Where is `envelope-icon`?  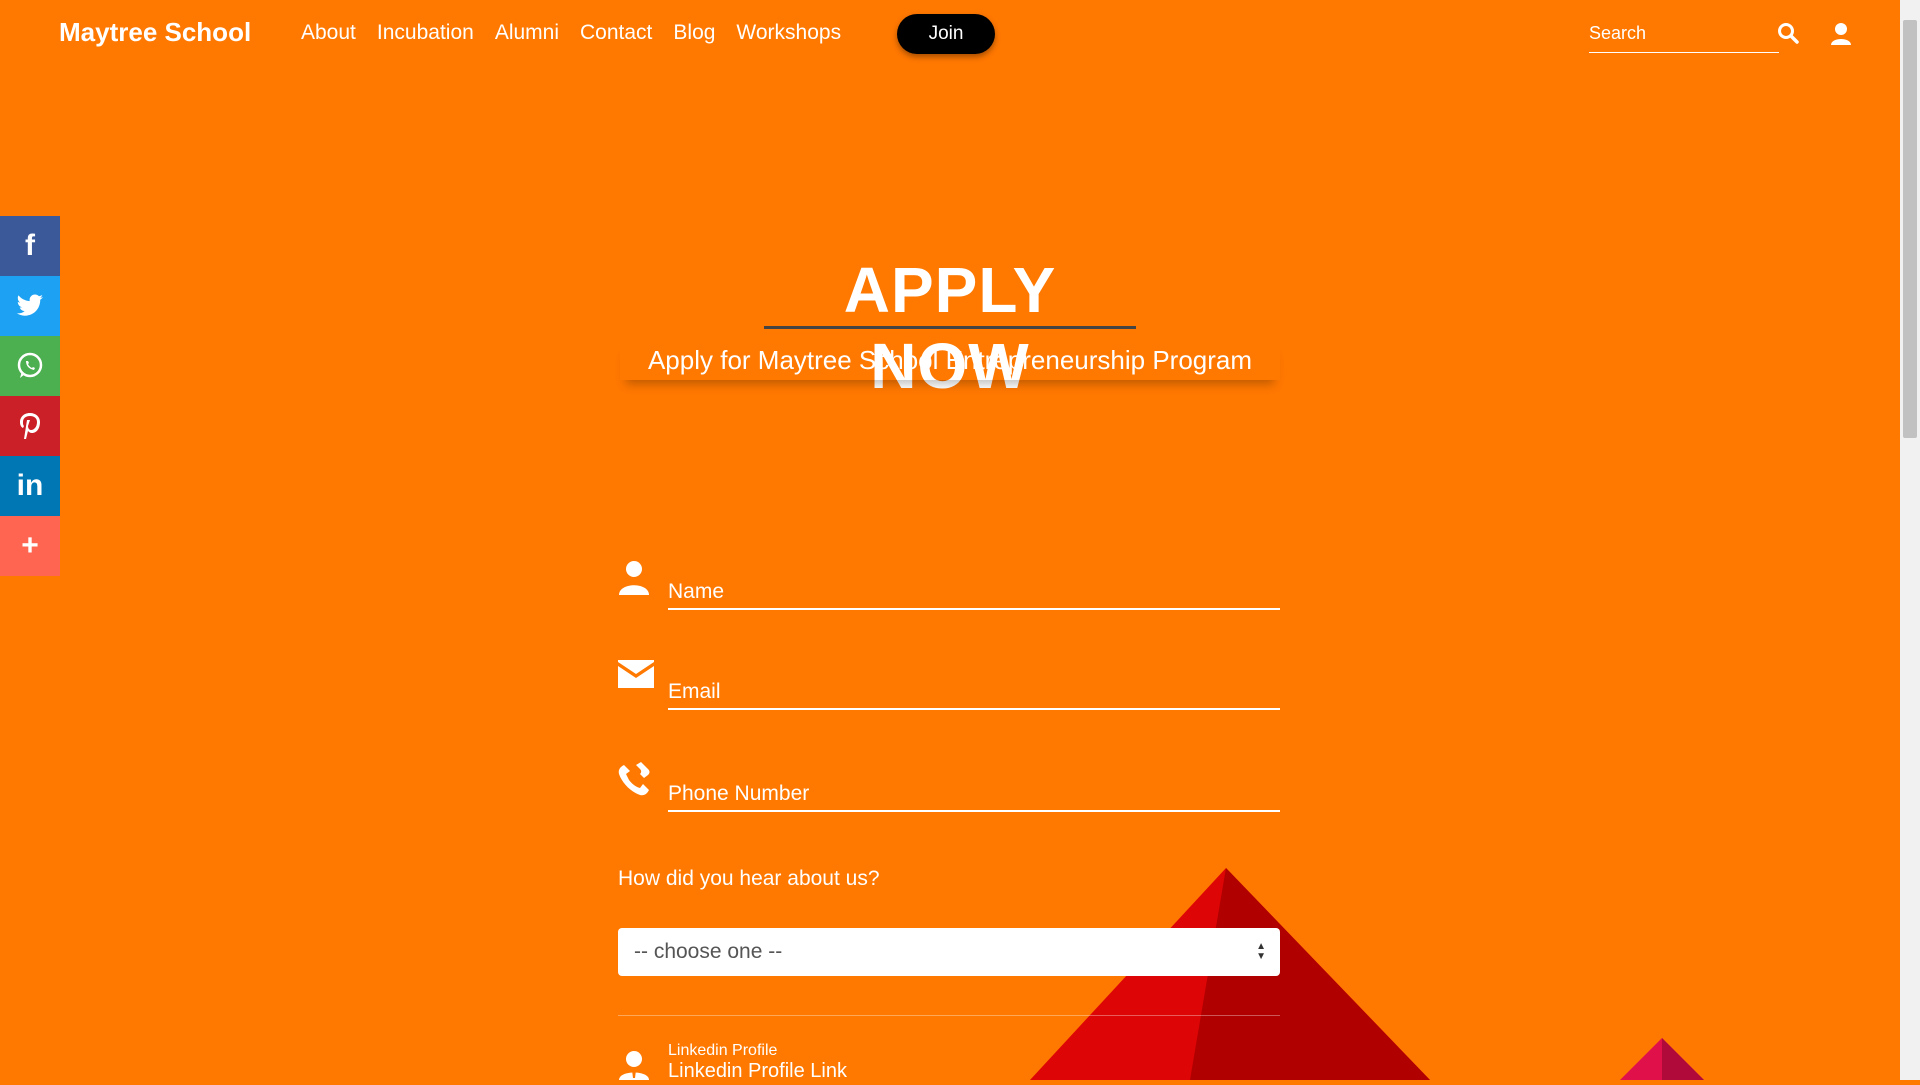
envelope-icon is located at coordinates (636, 676).